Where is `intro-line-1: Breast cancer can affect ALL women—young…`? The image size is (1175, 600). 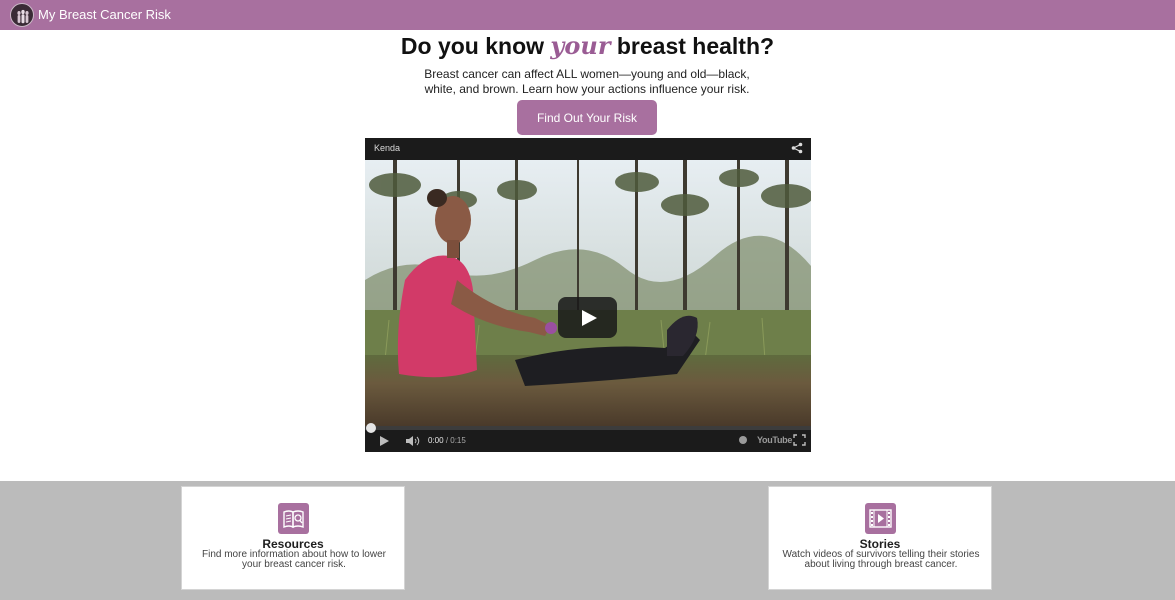
intro-line-1: Breast cancer can affect ALL women—young… is located at coordinates (587, 74).